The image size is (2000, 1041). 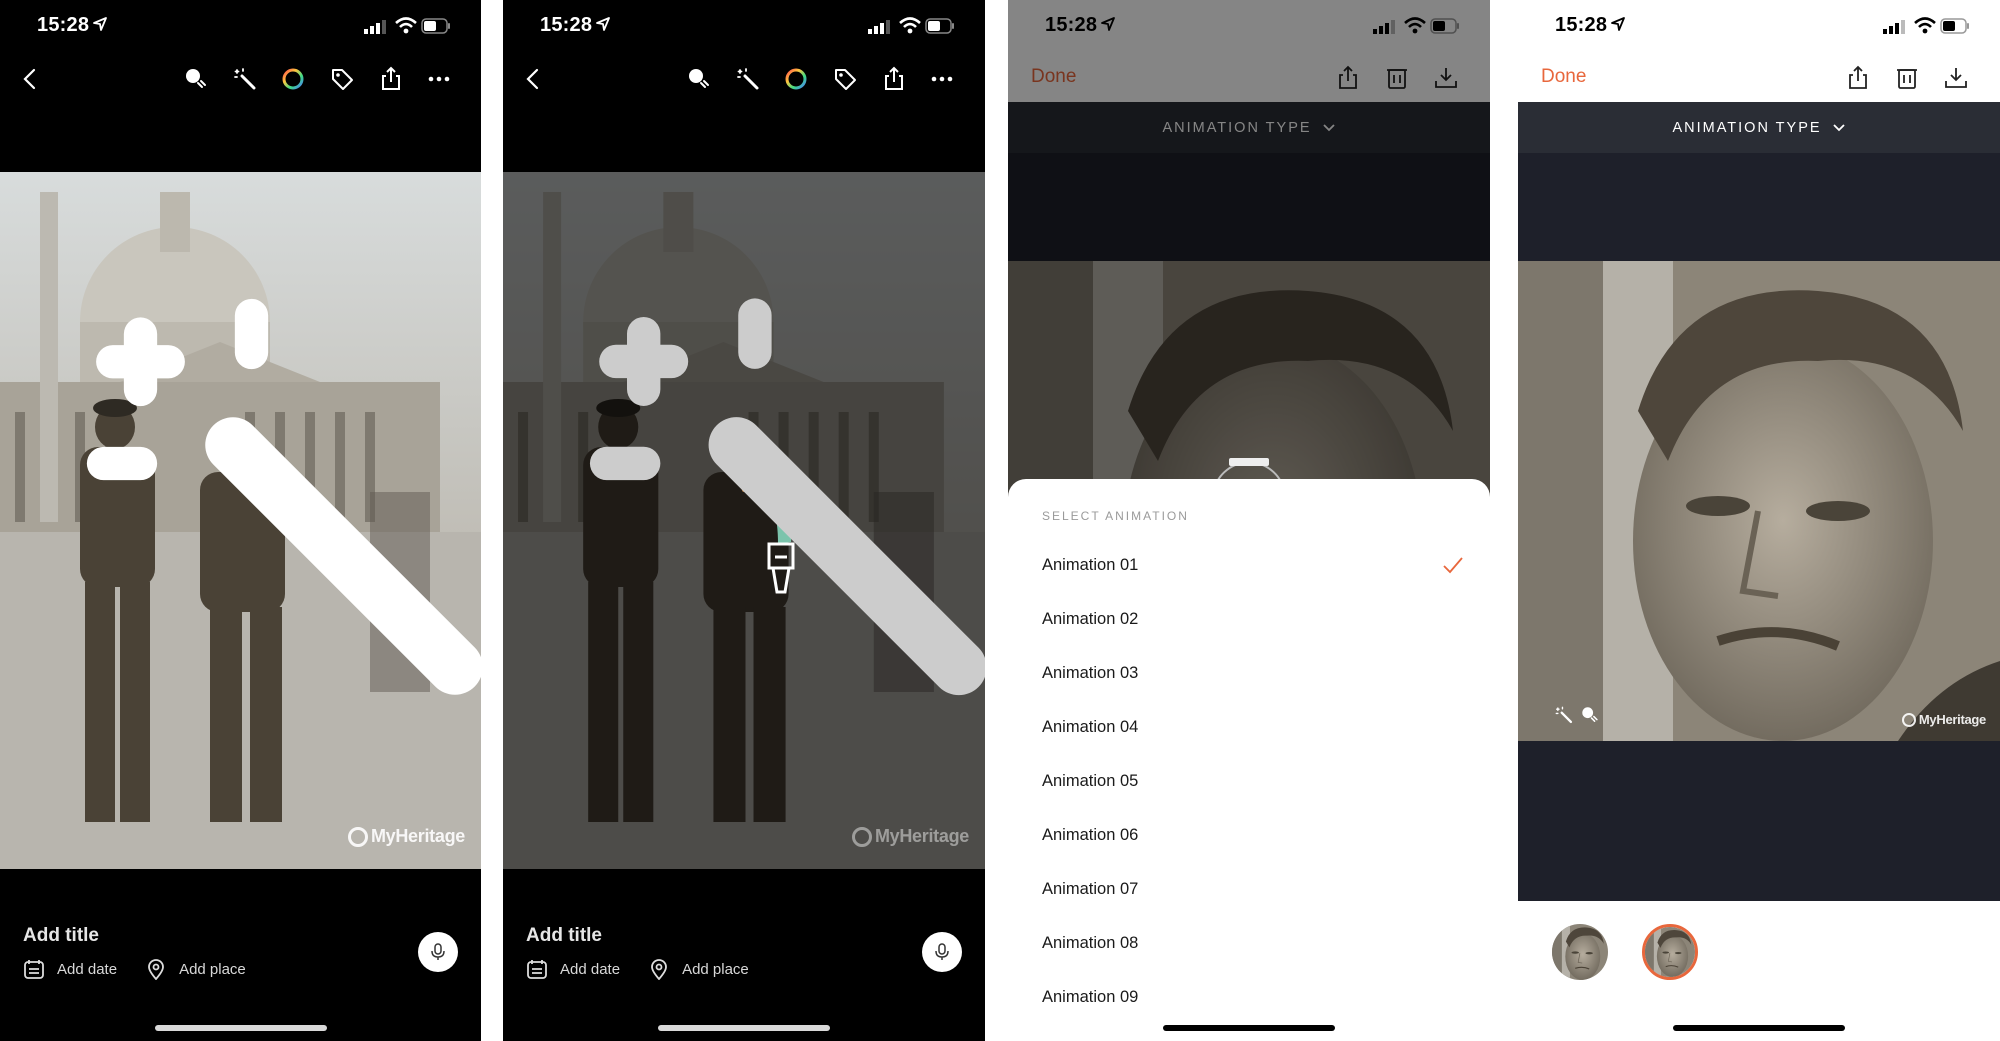 I want to click on animation-option-label: Animation 03, so click(x=1090, y=672).